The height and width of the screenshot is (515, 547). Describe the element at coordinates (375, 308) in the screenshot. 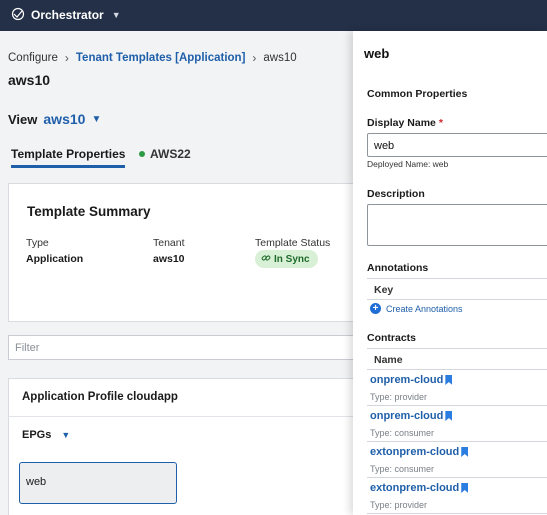

I see `plus-icon: +` at that location.